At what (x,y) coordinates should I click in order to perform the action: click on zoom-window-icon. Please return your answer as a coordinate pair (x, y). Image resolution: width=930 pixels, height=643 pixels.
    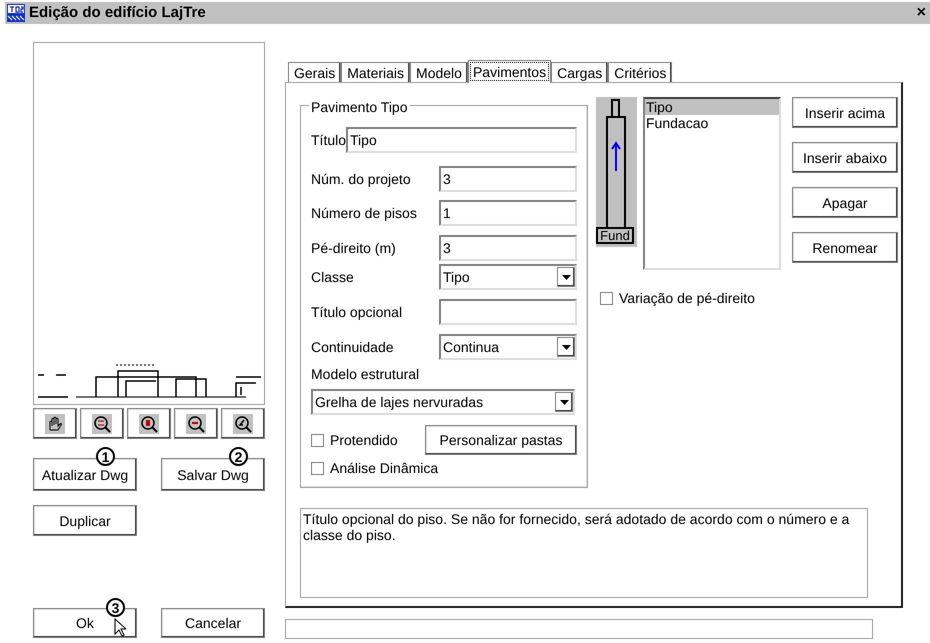
    Looking at the image, I should click on (102, 424).